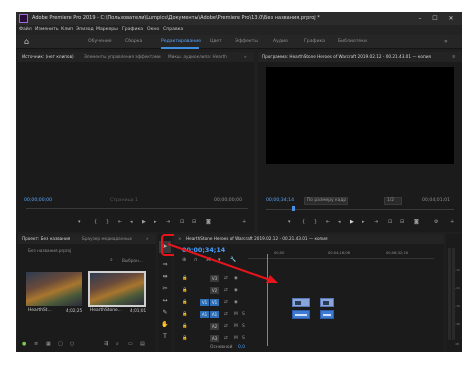 The image size is (474, 368). What do you see at coordinates (153, 30) in the screenshot?
I see `menu-window: Окно` at bounding box center [153, 30].